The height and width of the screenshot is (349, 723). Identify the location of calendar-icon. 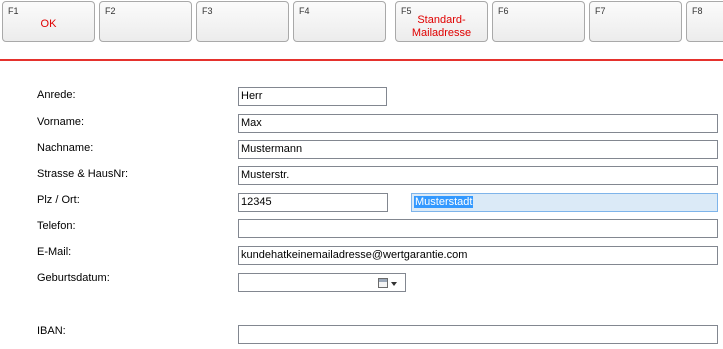
(383, 283).